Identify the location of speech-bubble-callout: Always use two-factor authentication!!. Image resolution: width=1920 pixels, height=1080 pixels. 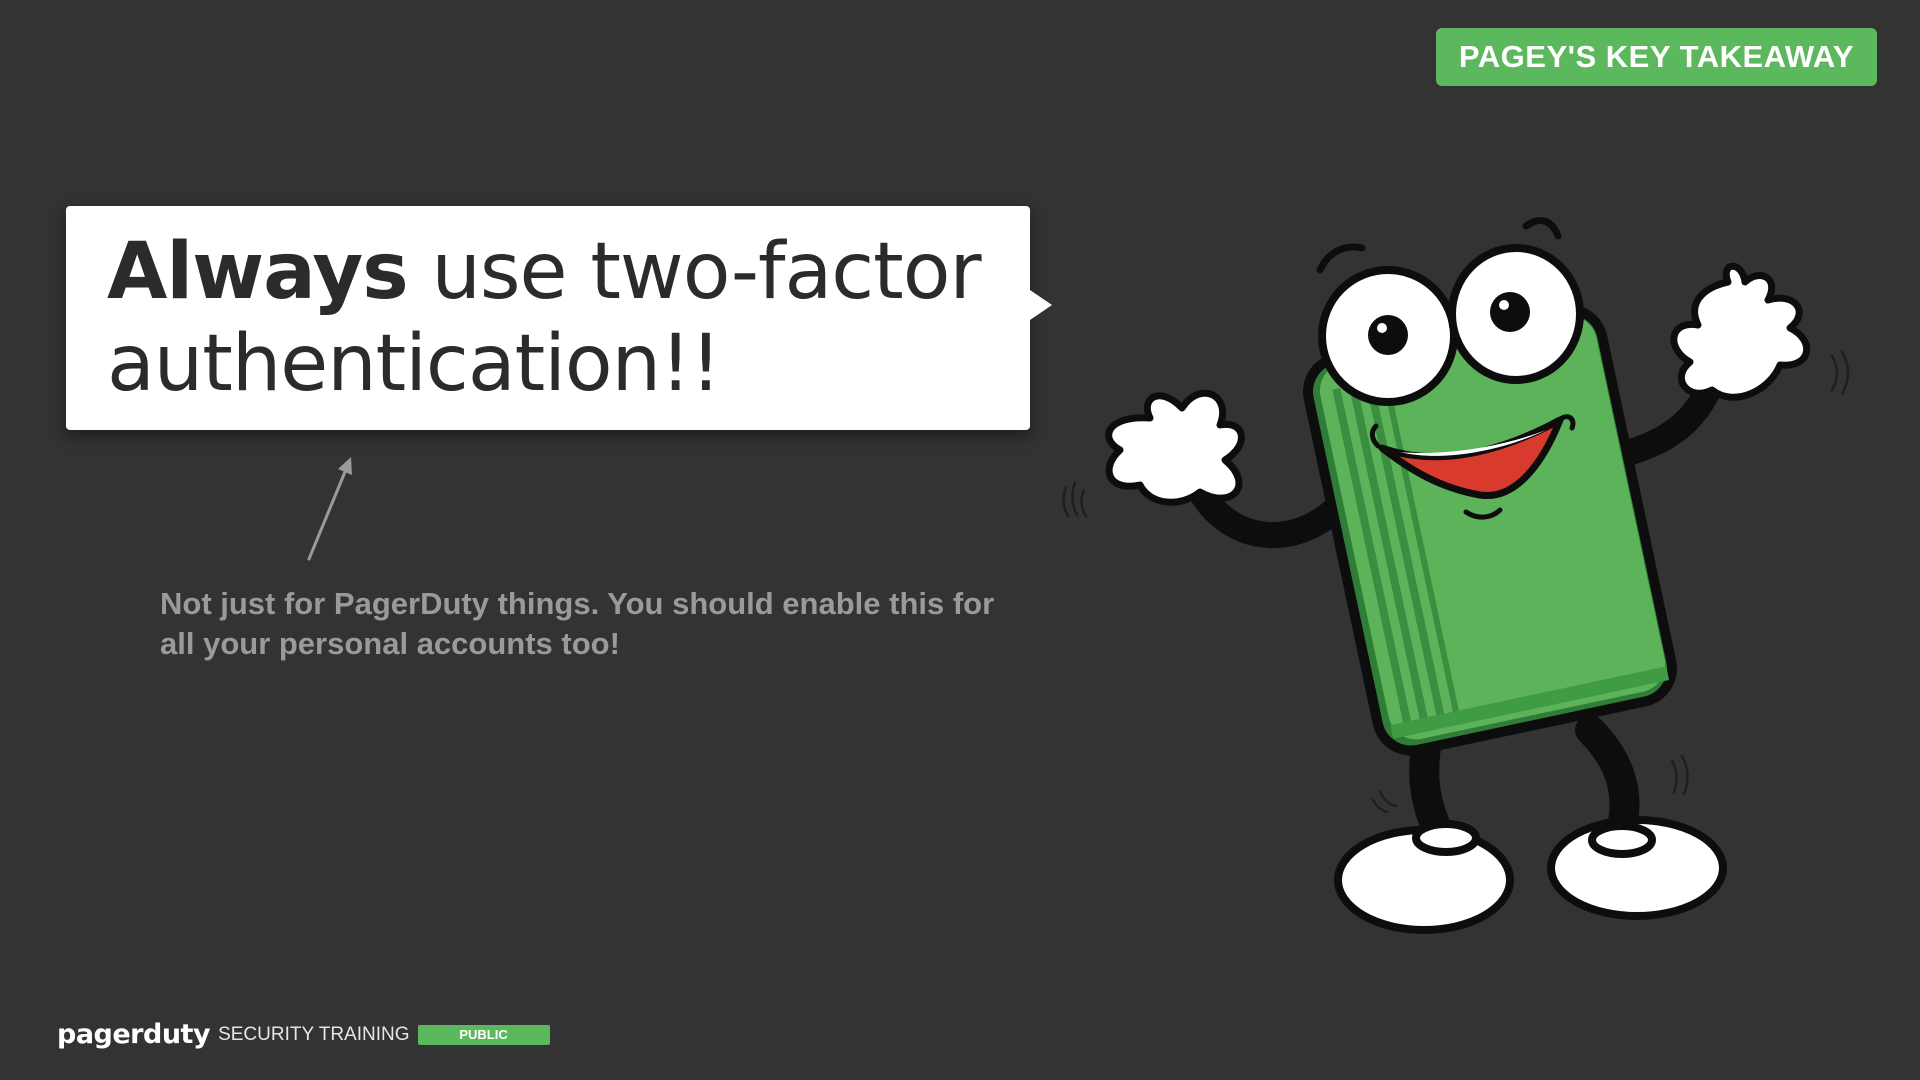
(559, 318).